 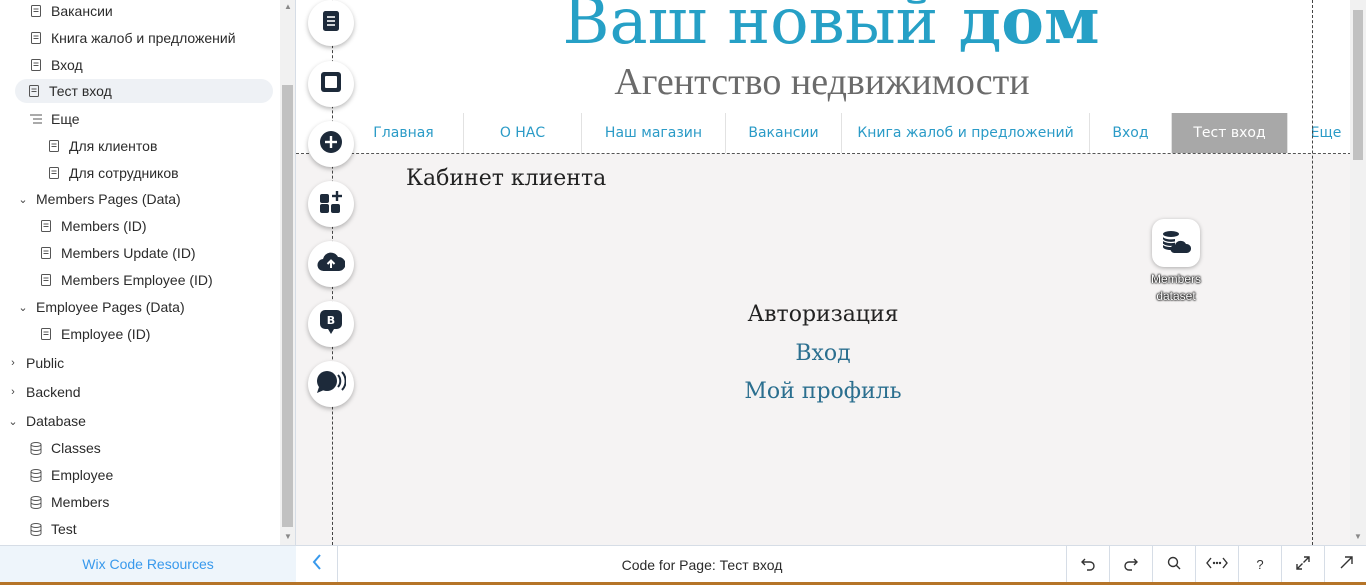 I want to click on pop-out-icon, so click(x=1346, y=564).